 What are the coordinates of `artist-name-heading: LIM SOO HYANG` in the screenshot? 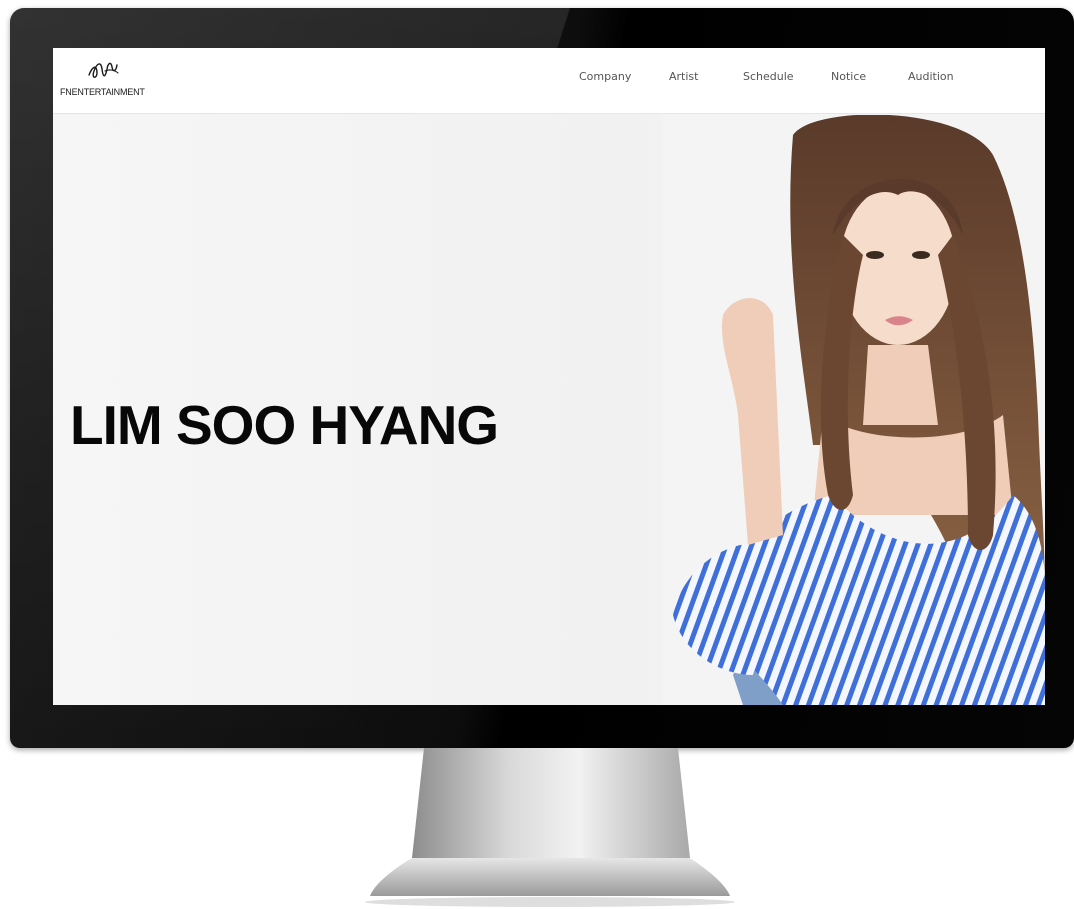 It's located at (284, 425).